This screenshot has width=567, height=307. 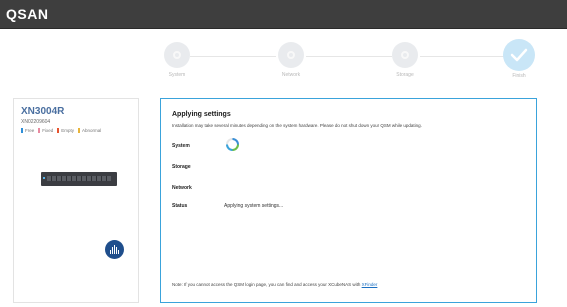 I want to click on legend-item-free: Free, so click(x=27, y=130).